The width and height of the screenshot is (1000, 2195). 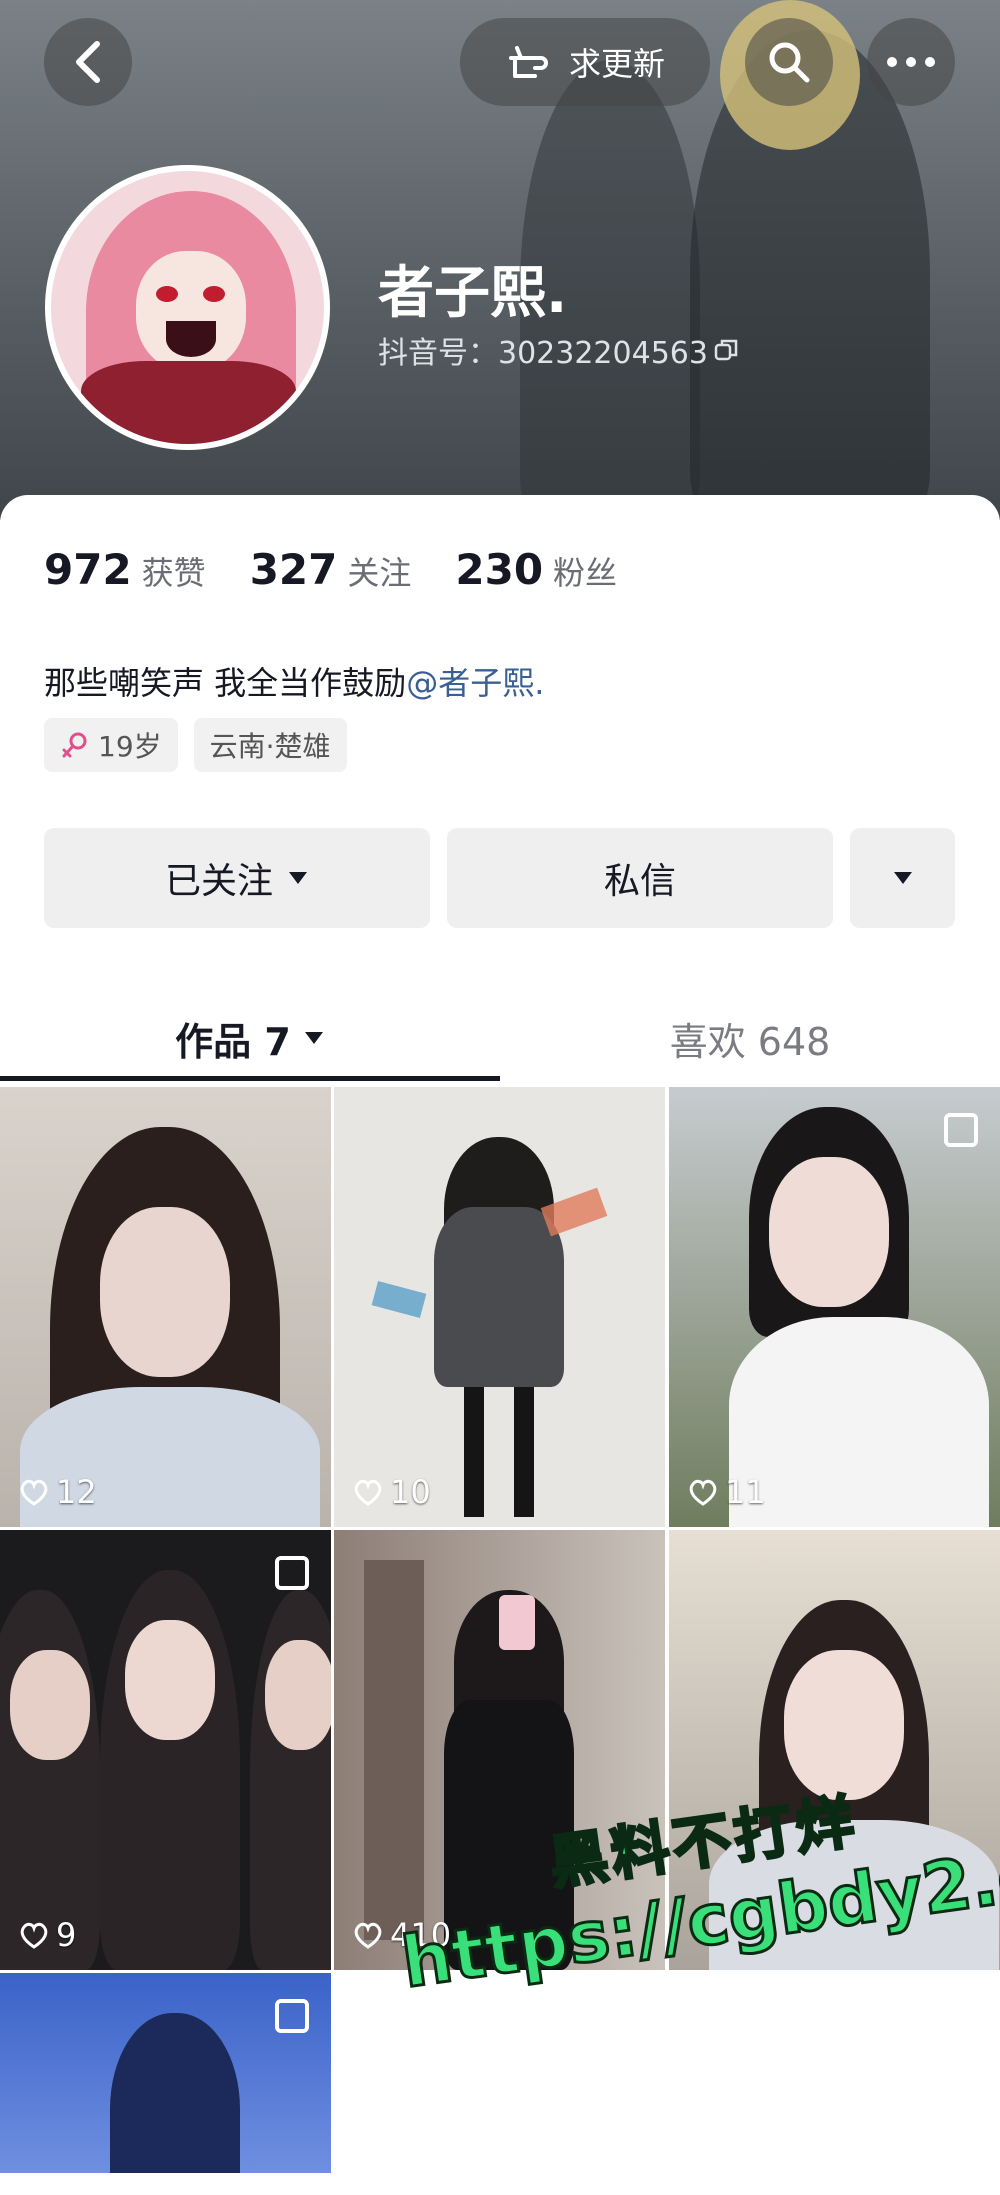 I want to click on stat-following-count: 327, so click(x=293, y=569).